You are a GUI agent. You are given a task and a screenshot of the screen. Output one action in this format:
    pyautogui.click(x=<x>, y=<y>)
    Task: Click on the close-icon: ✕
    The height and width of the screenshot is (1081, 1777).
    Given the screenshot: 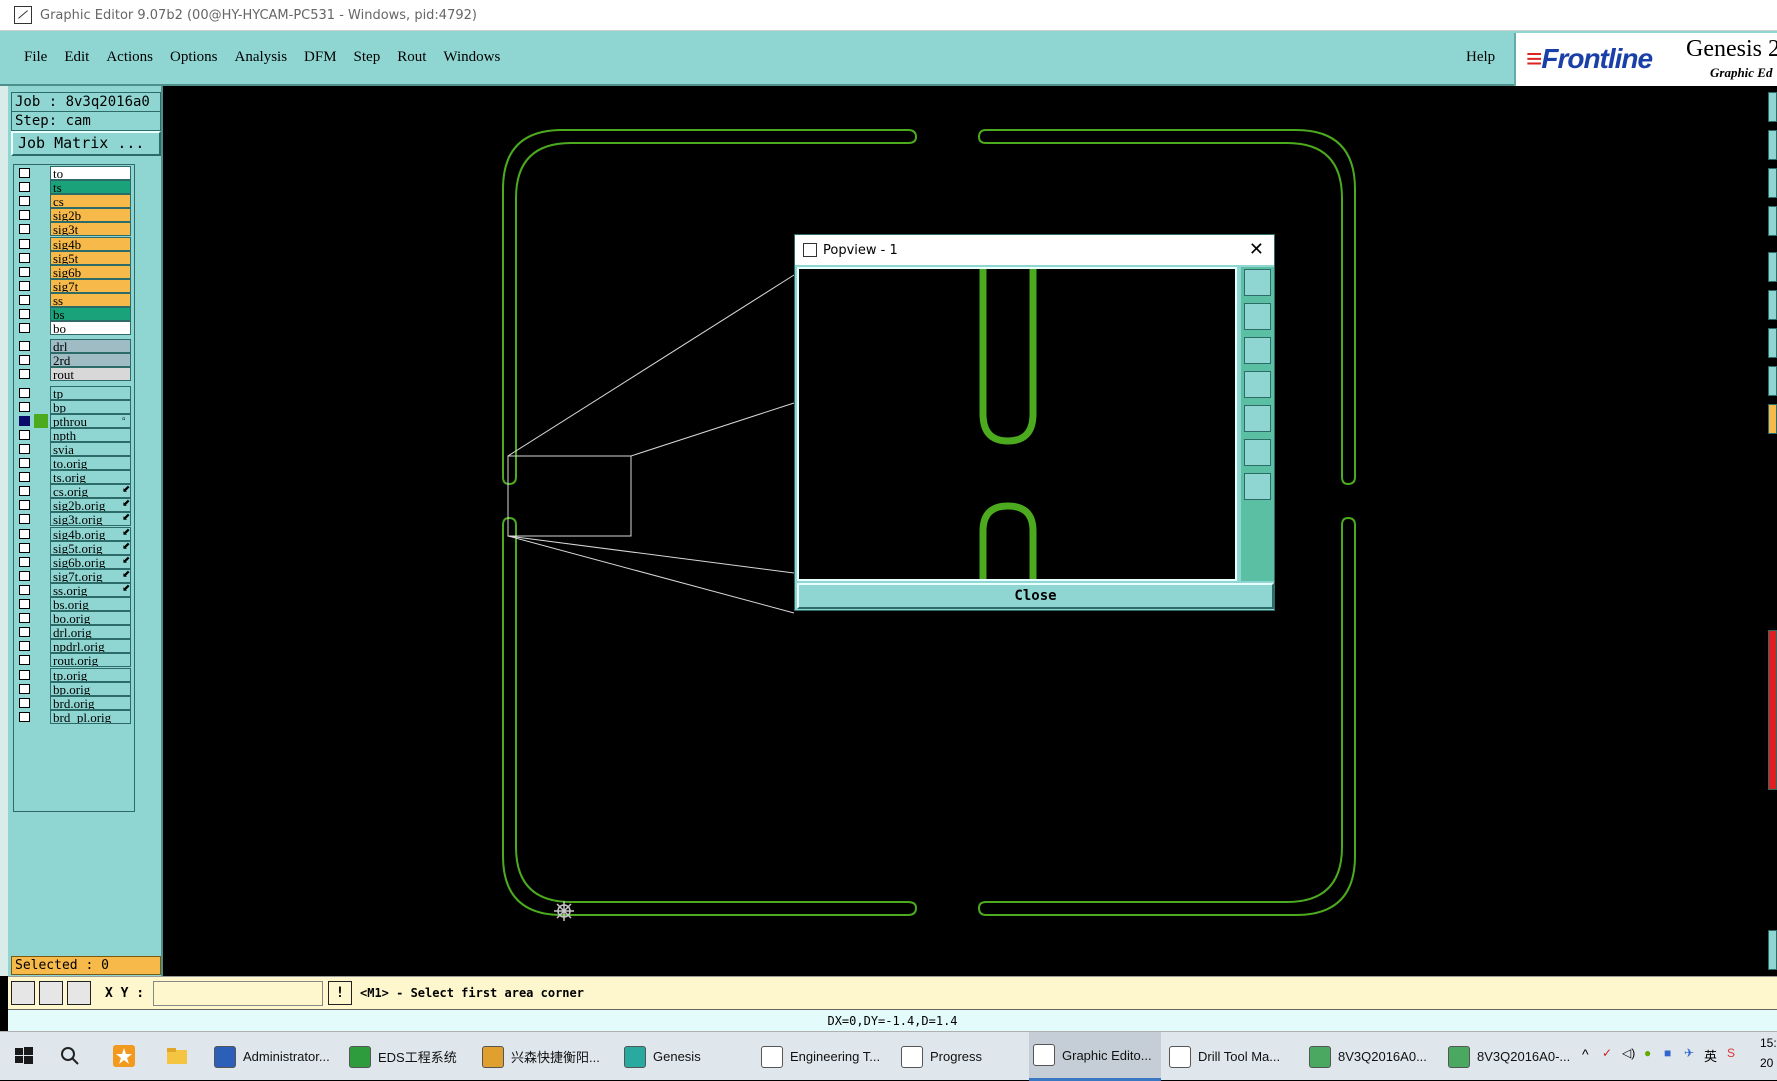 What is the action you would take?
    pyautogui.click(x=1256, y=249)
    